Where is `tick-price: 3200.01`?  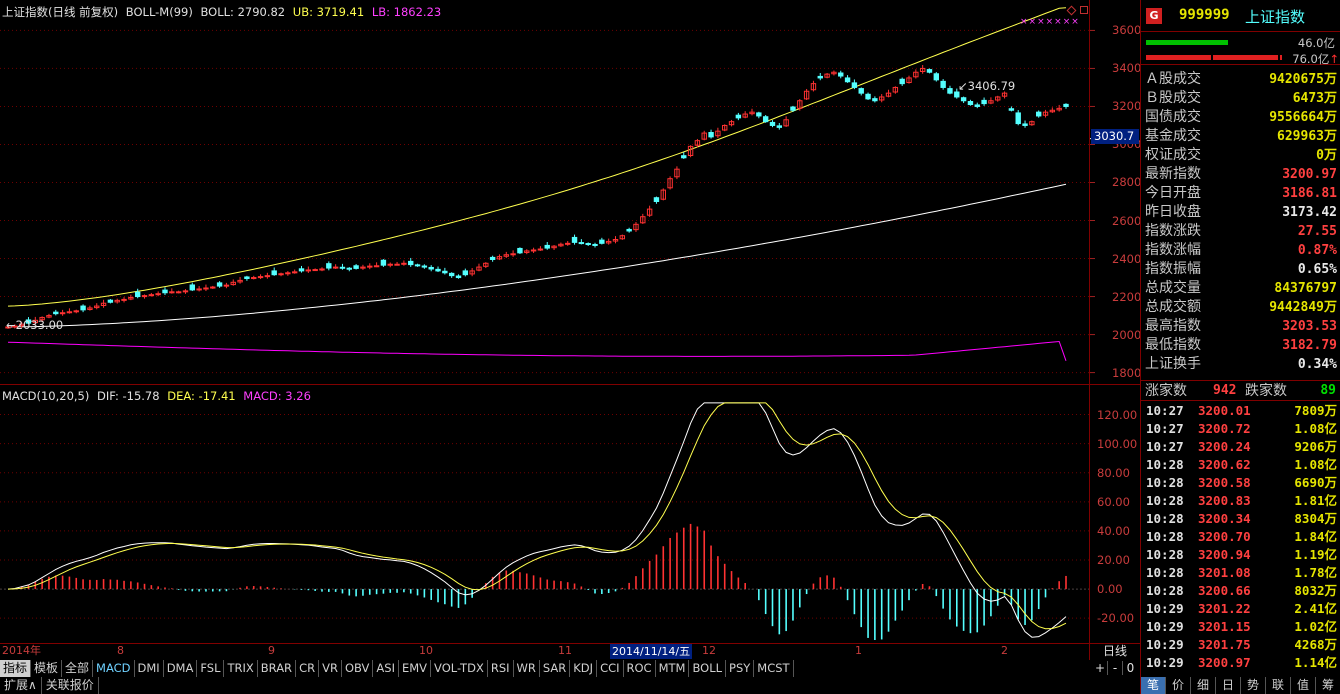 tick-price: 3200.01 is located at coordinates (1224, 410).